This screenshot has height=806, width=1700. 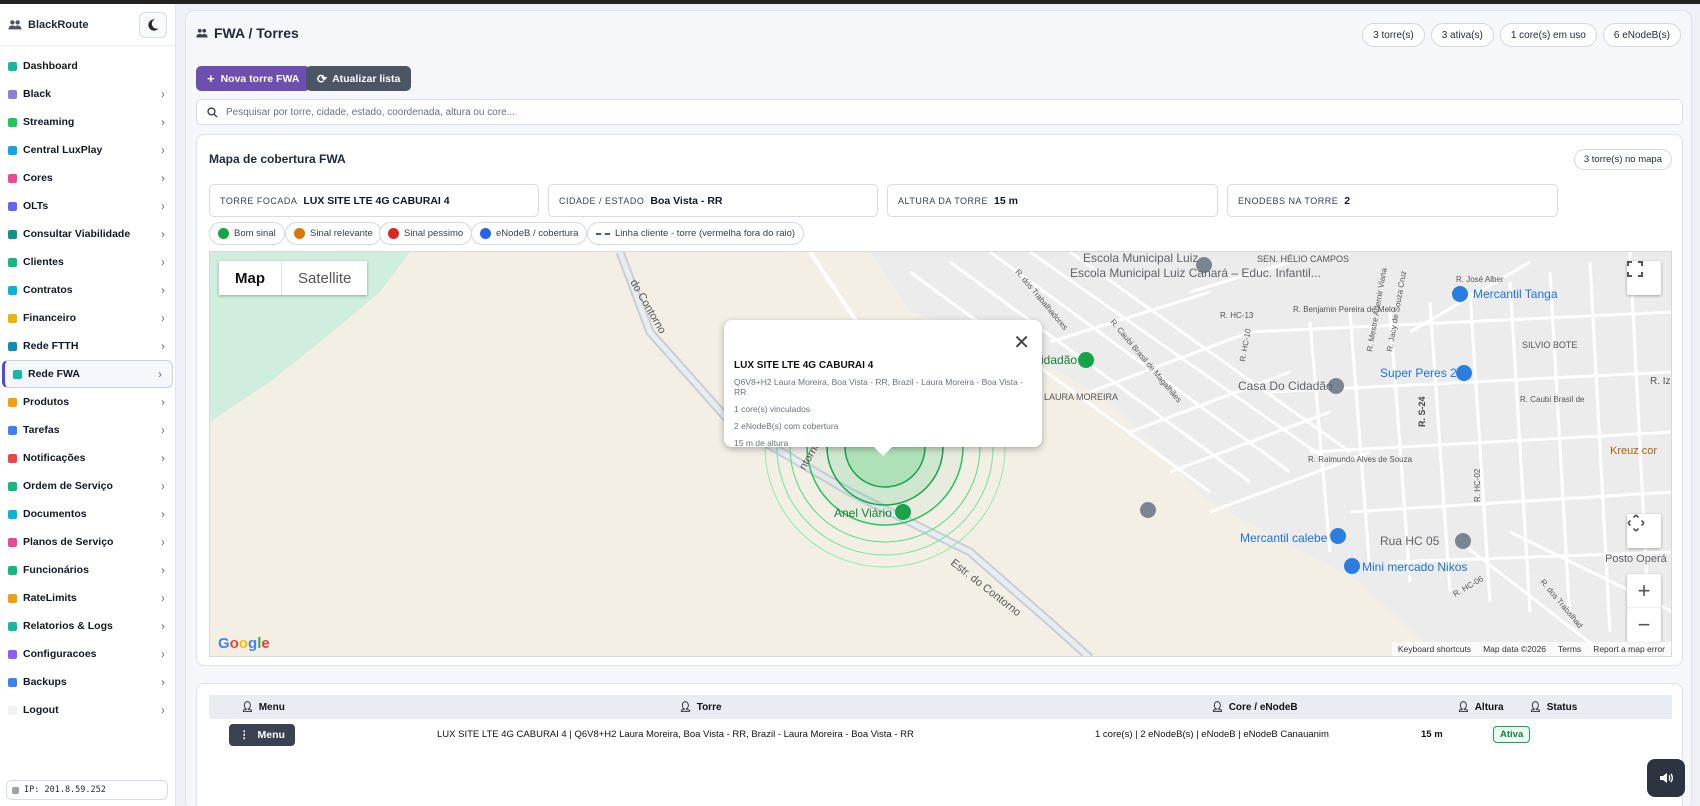 What do you see at coordinates (87, 178) in the screenshot?
I see `sidebar-item-cores: Cores ›` at bounding box center [87, 178].